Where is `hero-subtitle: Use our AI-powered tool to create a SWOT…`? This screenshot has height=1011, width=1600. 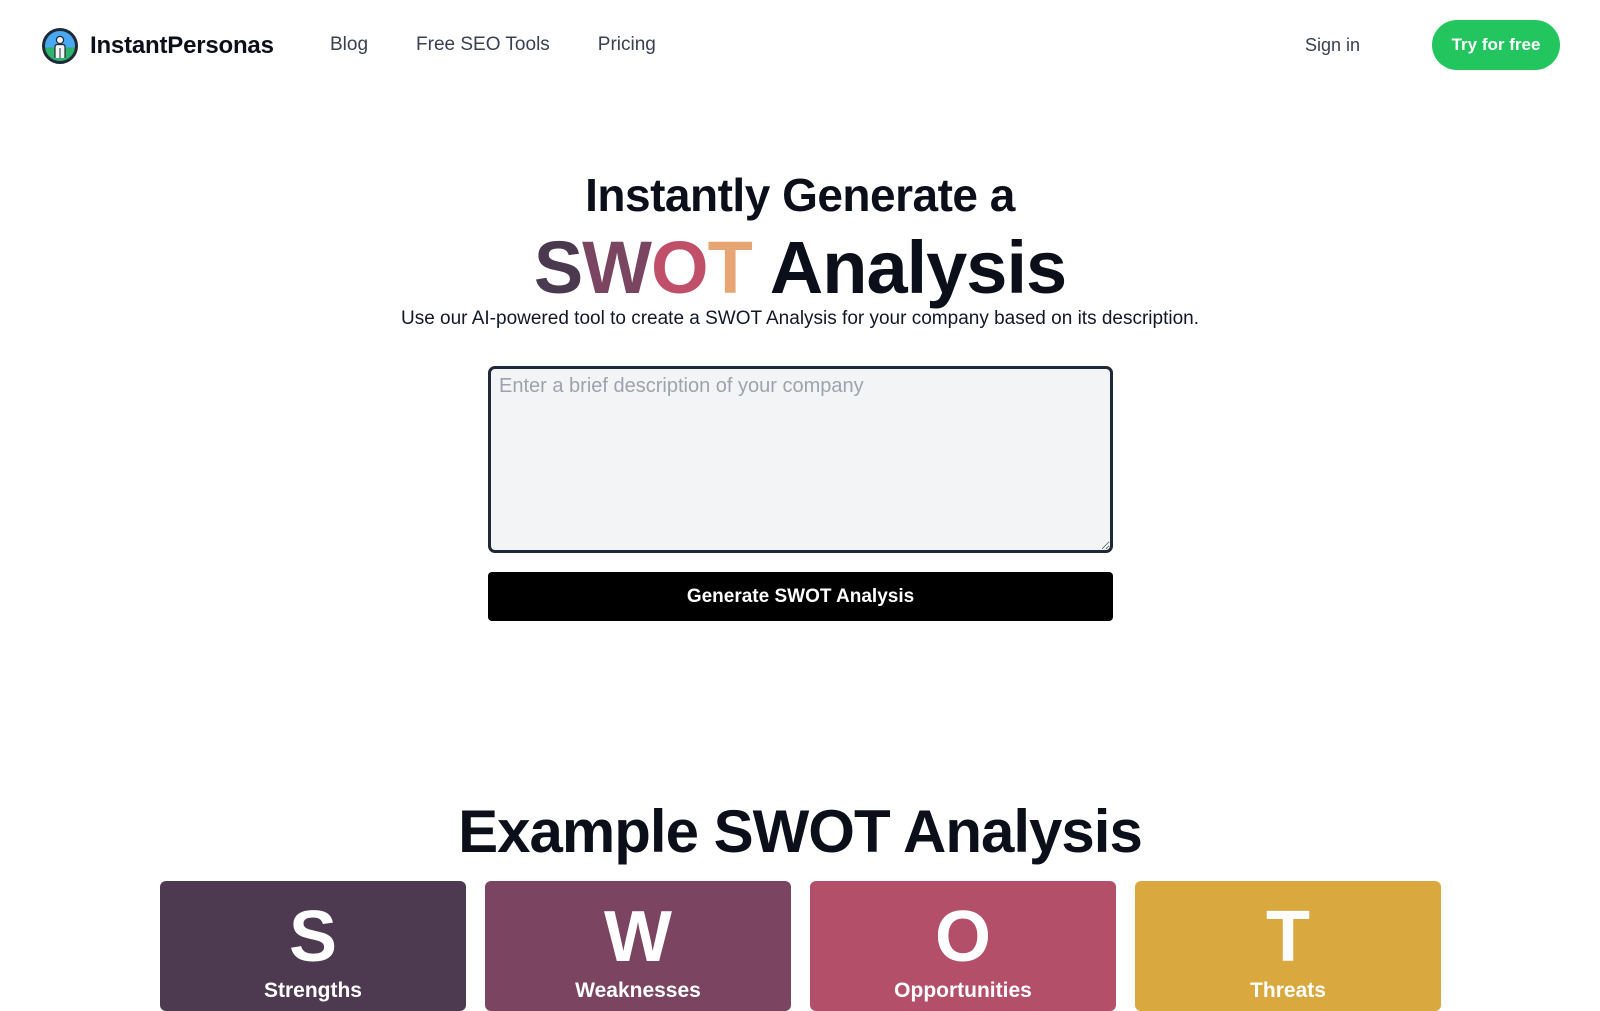
hero-subtitle: Use our AI-powered tool to create a SWOT… is located at coordinates (800, 318).